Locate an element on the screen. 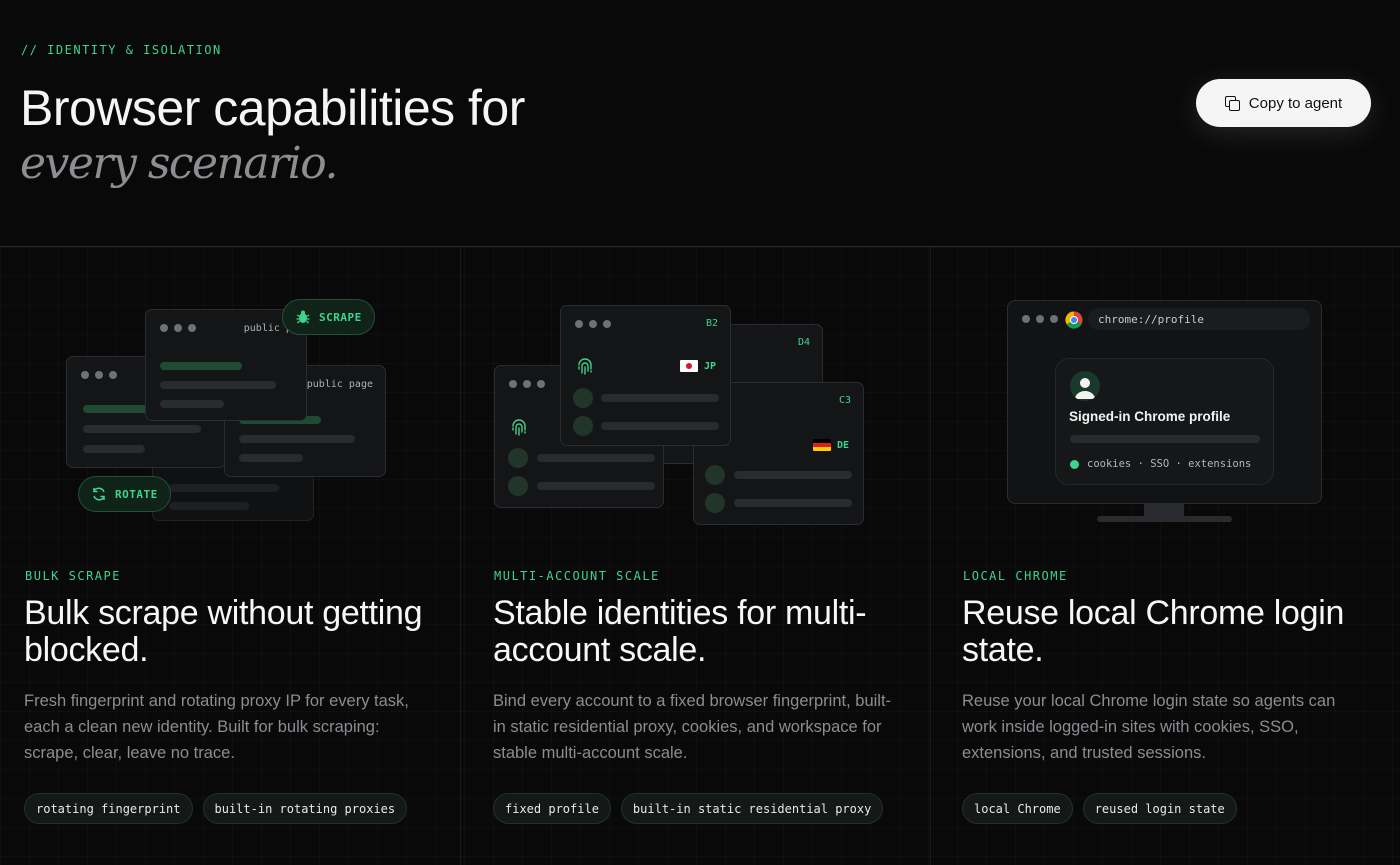 The height and width of the screenshot is (865, 1400). card-eyebrow: LOCAL CHROME is located at coordinates (1015, 576).